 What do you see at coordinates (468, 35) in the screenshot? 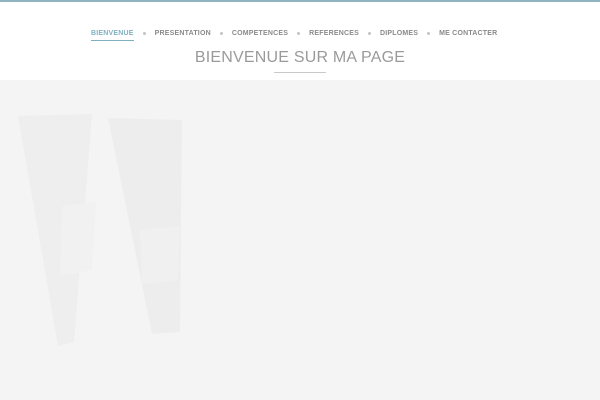
I see `nav-item-me-contacter: ME CONTACTER` at bounding box center [468, 35].